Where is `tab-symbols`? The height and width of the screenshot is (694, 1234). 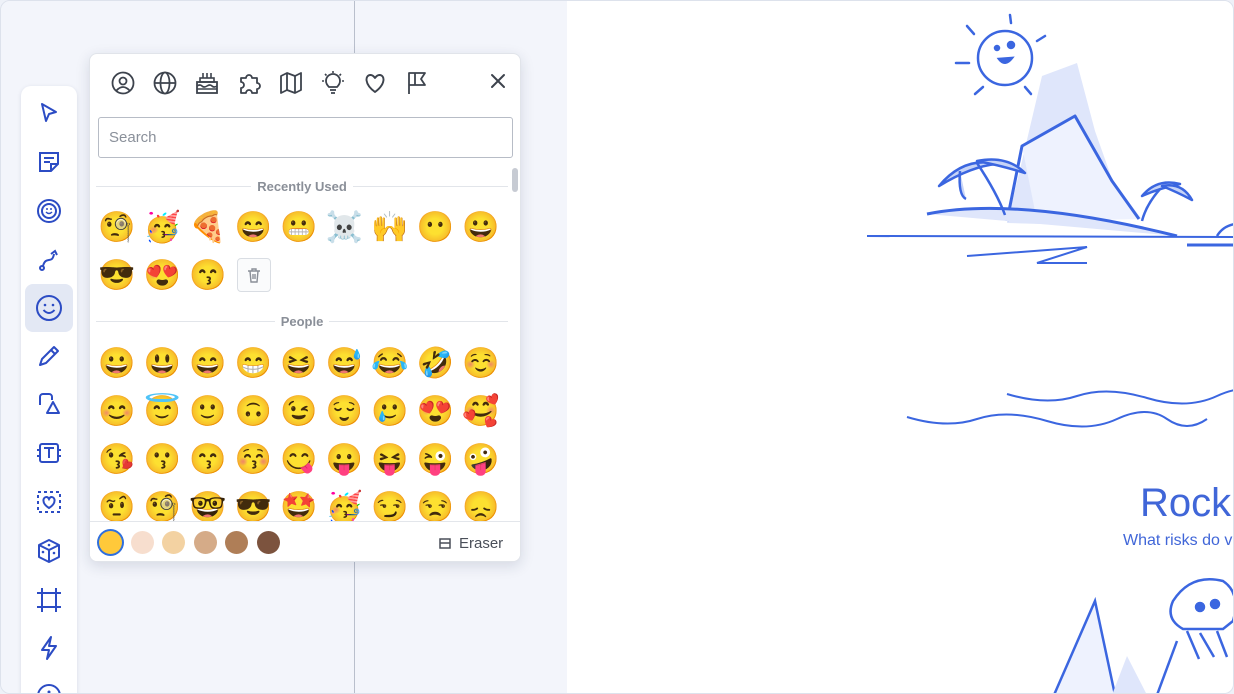 tab-symbols is located at coordinates (375, 83).